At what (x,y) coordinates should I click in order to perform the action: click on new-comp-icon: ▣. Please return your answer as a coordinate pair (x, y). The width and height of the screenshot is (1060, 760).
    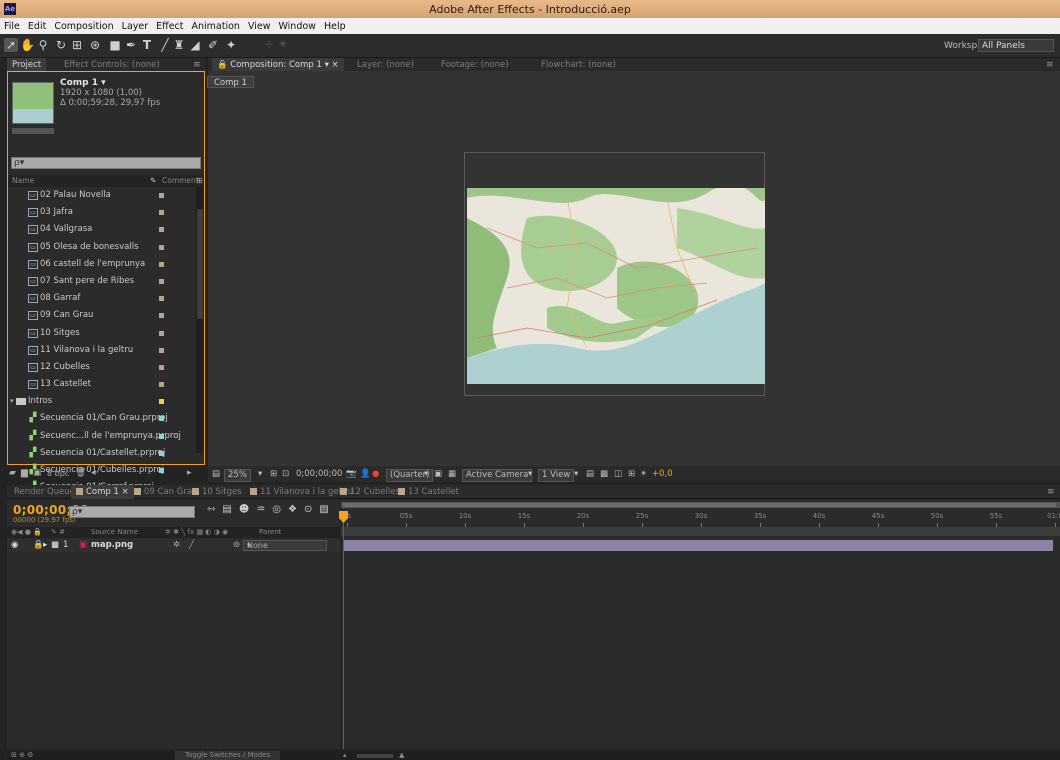
    Looking at the image, I should click on (37, 473).